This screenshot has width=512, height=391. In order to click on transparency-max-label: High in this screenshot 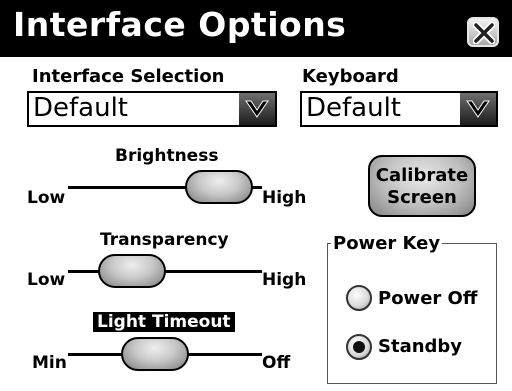, I will do `click(284, 280)`.